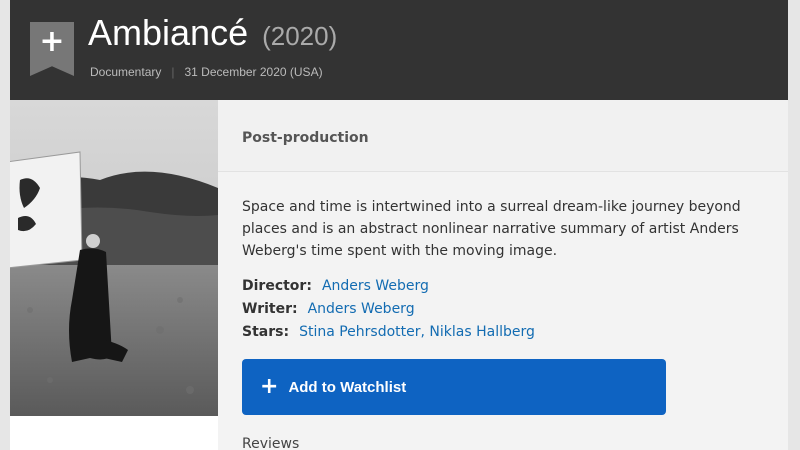  Describe the element at coordinates (503, 136) in the screenshot. I see `status-bar: Post-production` at that location.